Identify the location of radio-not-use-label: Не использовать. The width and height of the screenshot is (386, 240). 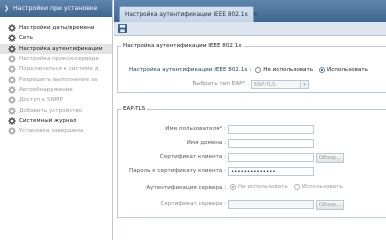
(288, 70).